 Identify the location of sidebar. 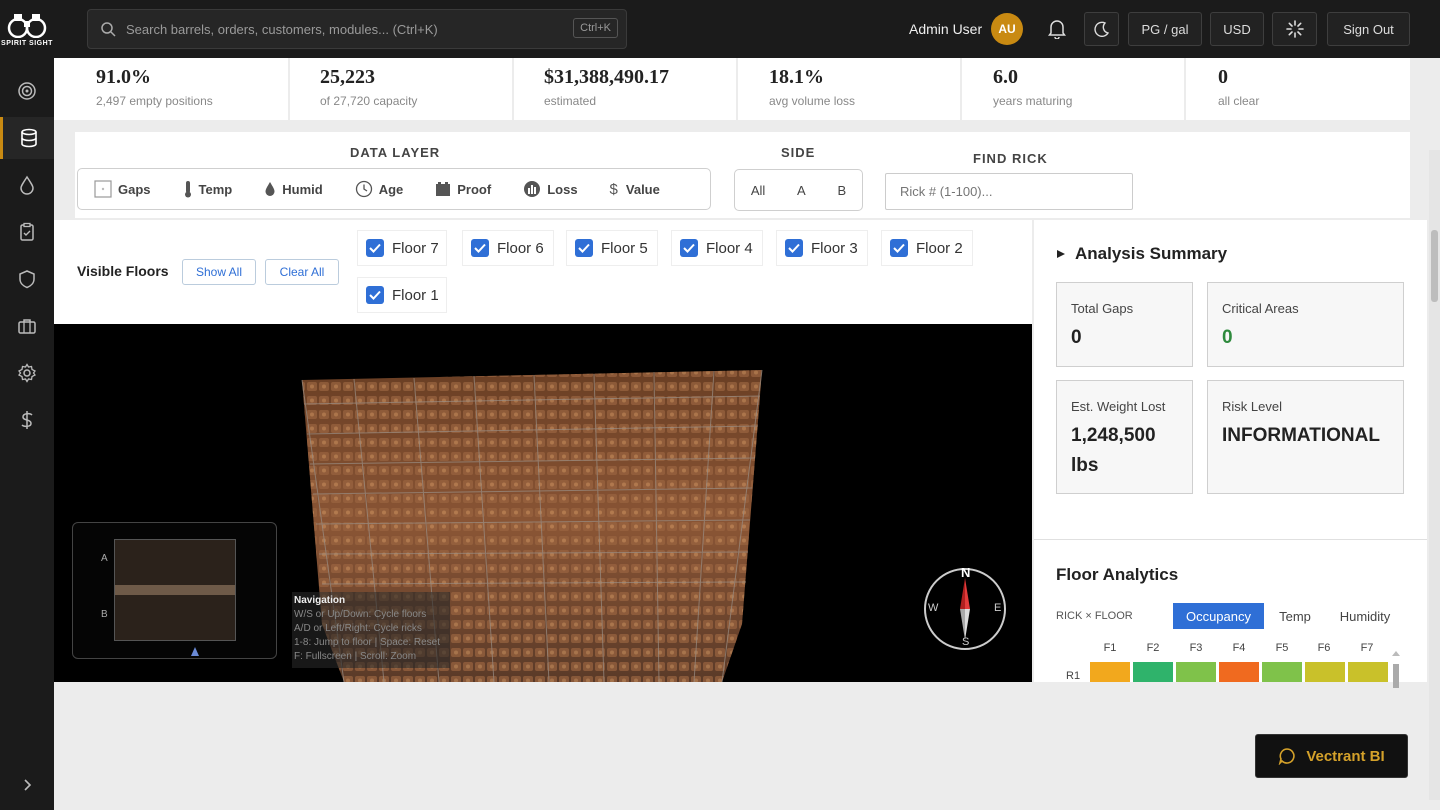
(27, 434).